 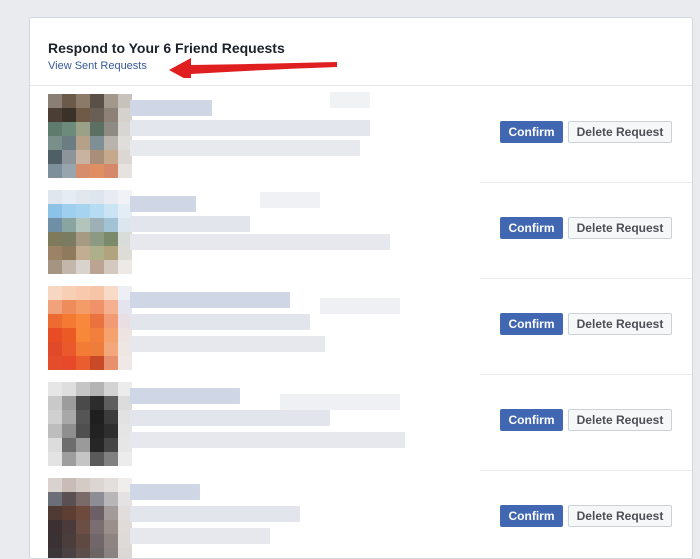 I want to click on friend-request-row: Confirm Delete Request, so click(x=361, y=514).